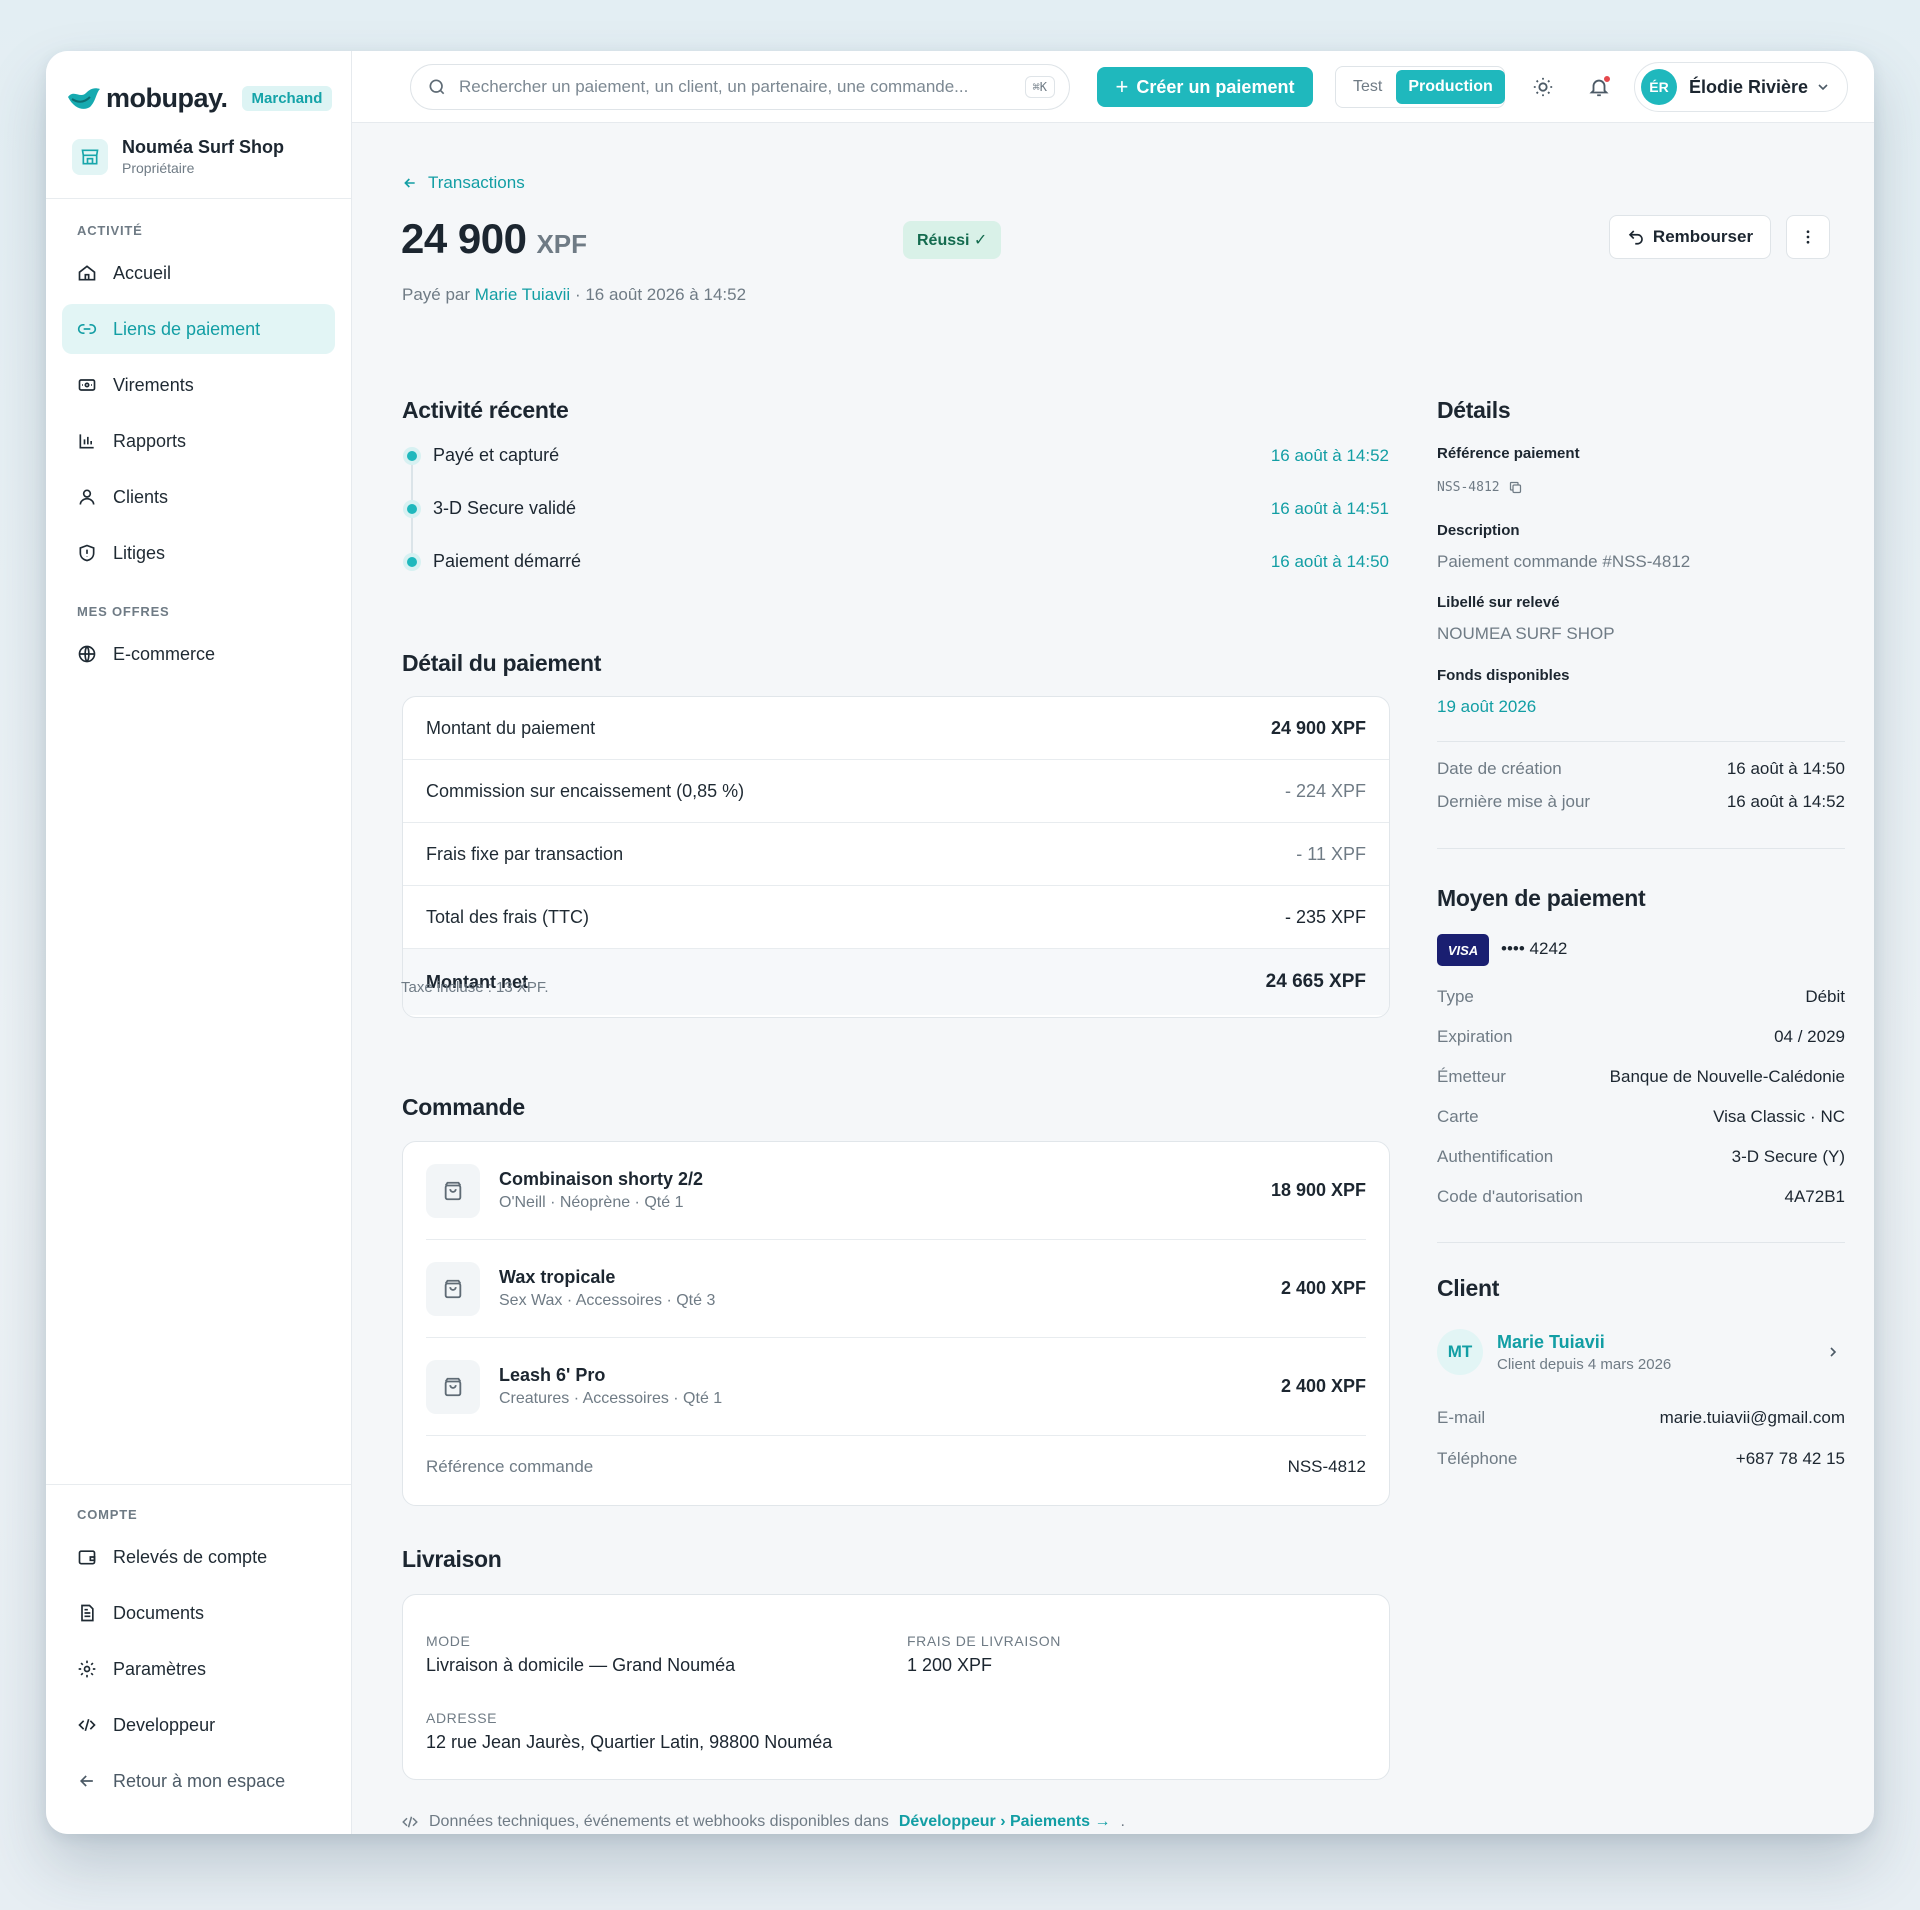 This screenshot has width=1920, height=1910. I want to click on updated-value: 16 août à 14:52, so click(1785, 801).